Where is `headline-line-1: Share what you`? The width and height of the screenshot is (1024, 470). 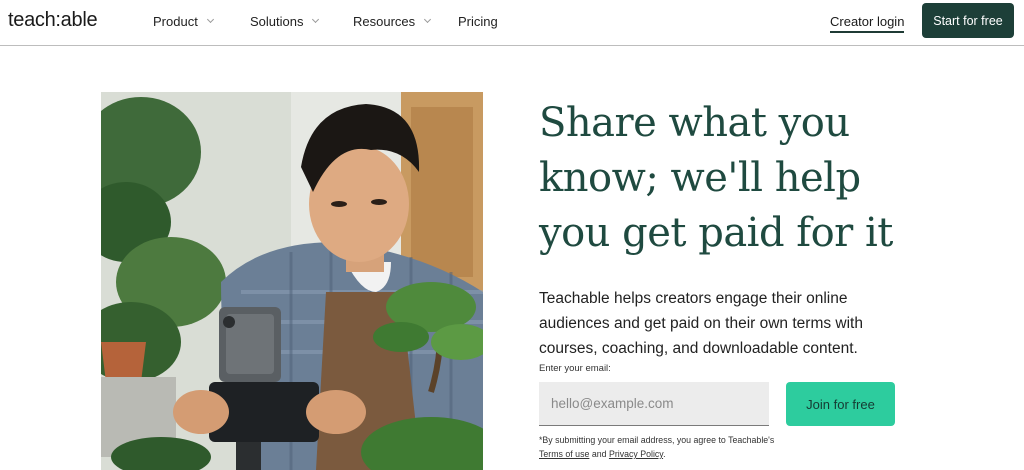
headline-line-1: Share what you is located at coordinates (694, 123).